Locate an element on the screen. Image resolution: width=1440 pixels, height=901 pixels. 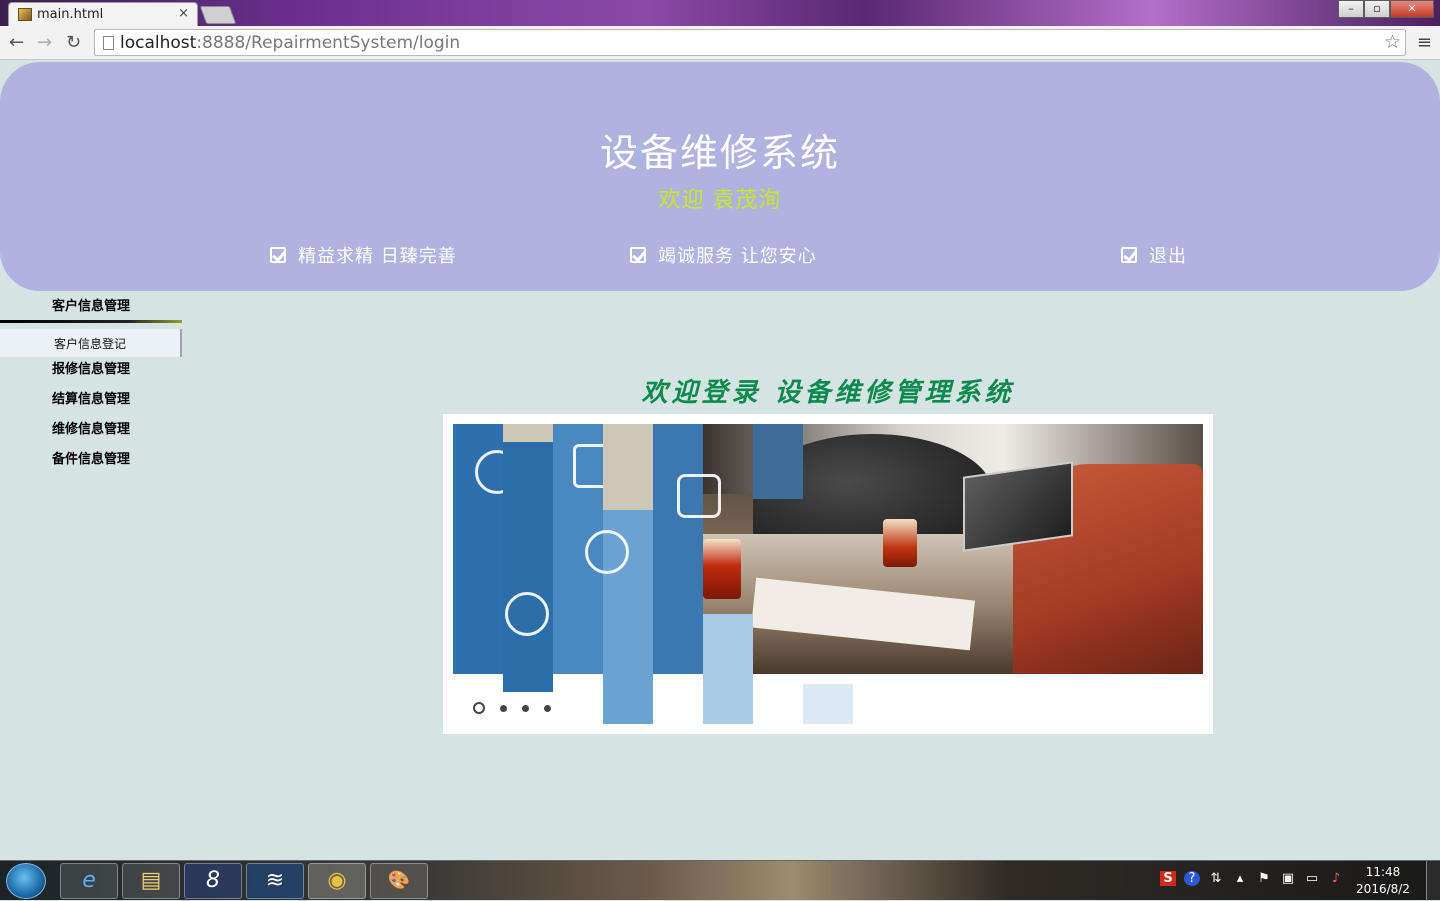
address-bar: localhost:8888/RepairmentSystem/login ☆ is located at coordinates (750, 42).